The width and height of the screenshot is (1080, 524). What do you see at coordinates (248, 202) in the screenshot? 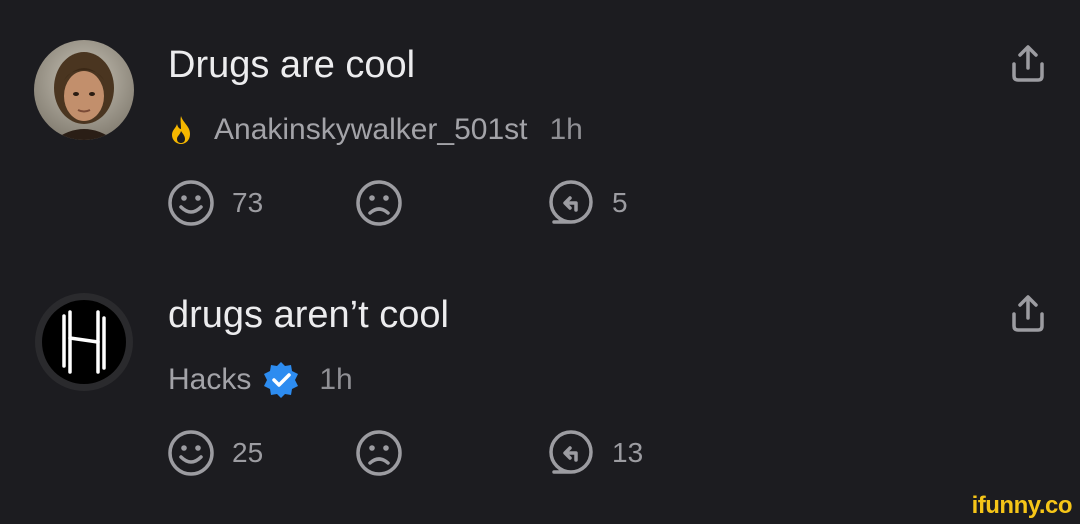
I see `like-count: 73` at bounding box center [248, 202].